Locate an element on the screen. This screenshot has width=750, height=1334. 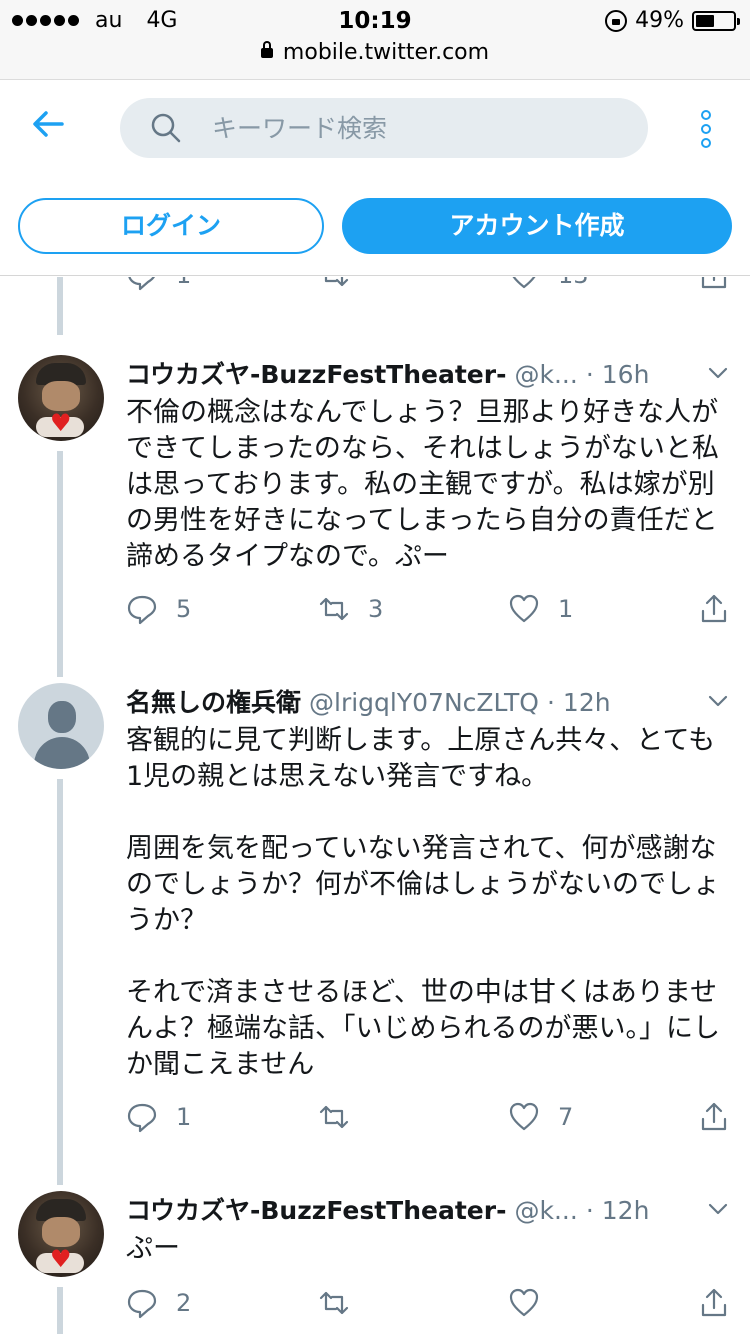
tweet-actions: 2 is located at coordinates (431, 1303).